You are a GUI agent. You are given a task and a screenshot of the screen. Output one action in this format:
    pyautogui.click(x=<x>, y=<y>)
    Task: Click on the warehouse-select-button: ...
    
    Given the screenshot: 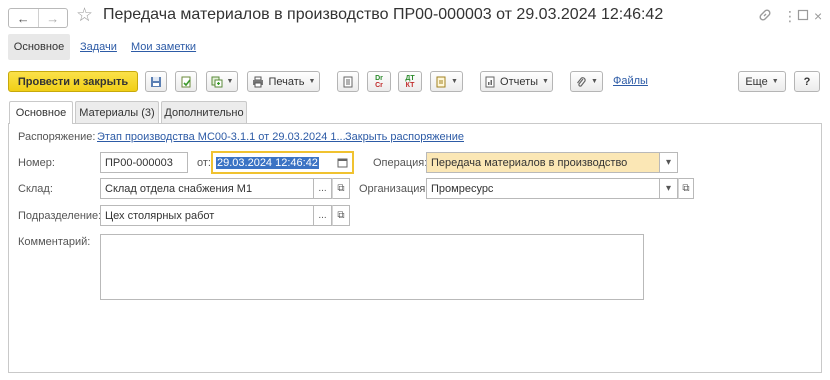 What is the action you would take?
    pyautogui.click(x=323, y=188)
    